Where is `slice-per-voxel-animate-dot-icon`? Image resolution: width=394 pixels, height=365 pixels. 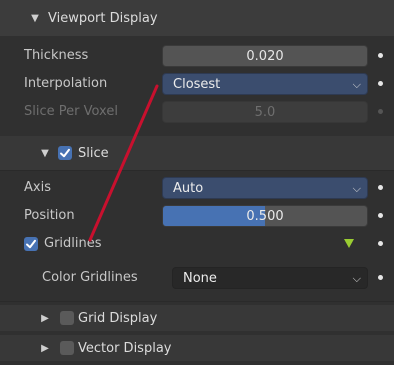 slice-per-voxel-animate-dot-icon is located at coordinates (380, 111).